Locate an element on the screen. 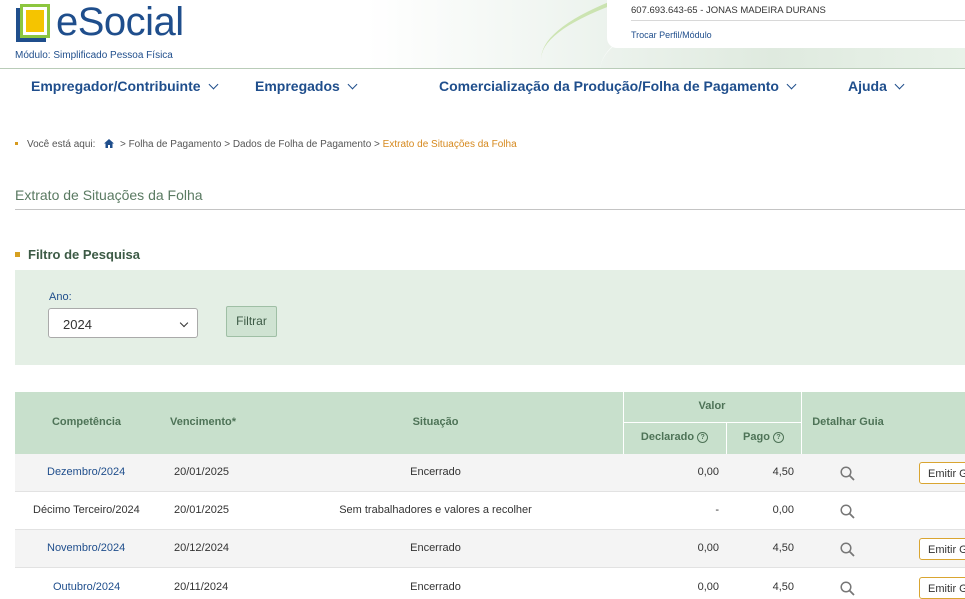 The image size is (965, 599). year-label: Ano: is located at coordinates (60, 297).